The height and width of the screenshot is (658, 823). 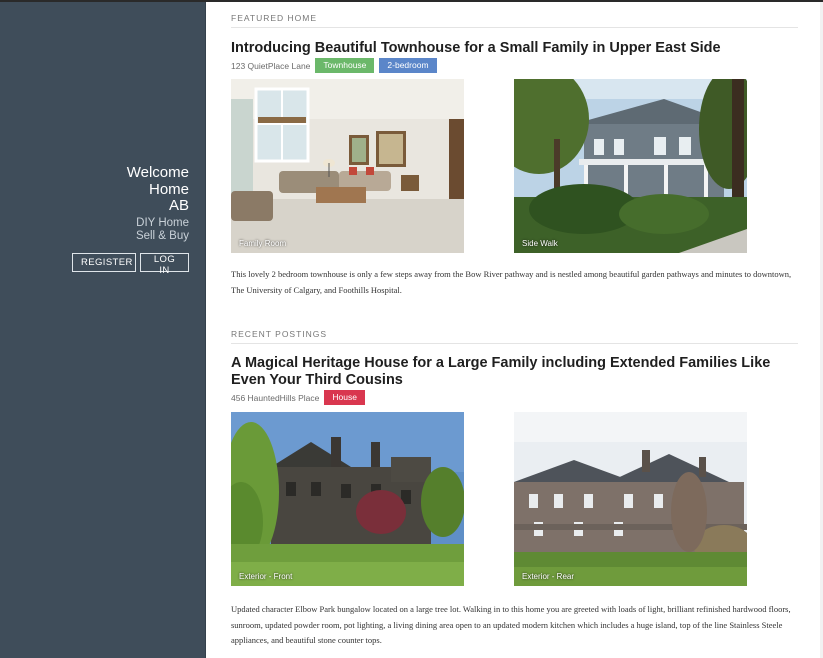 What do you see at coordinates (344, 397) in the screenshot?
I see `tag-house: House` at bounding box center [344, 397].